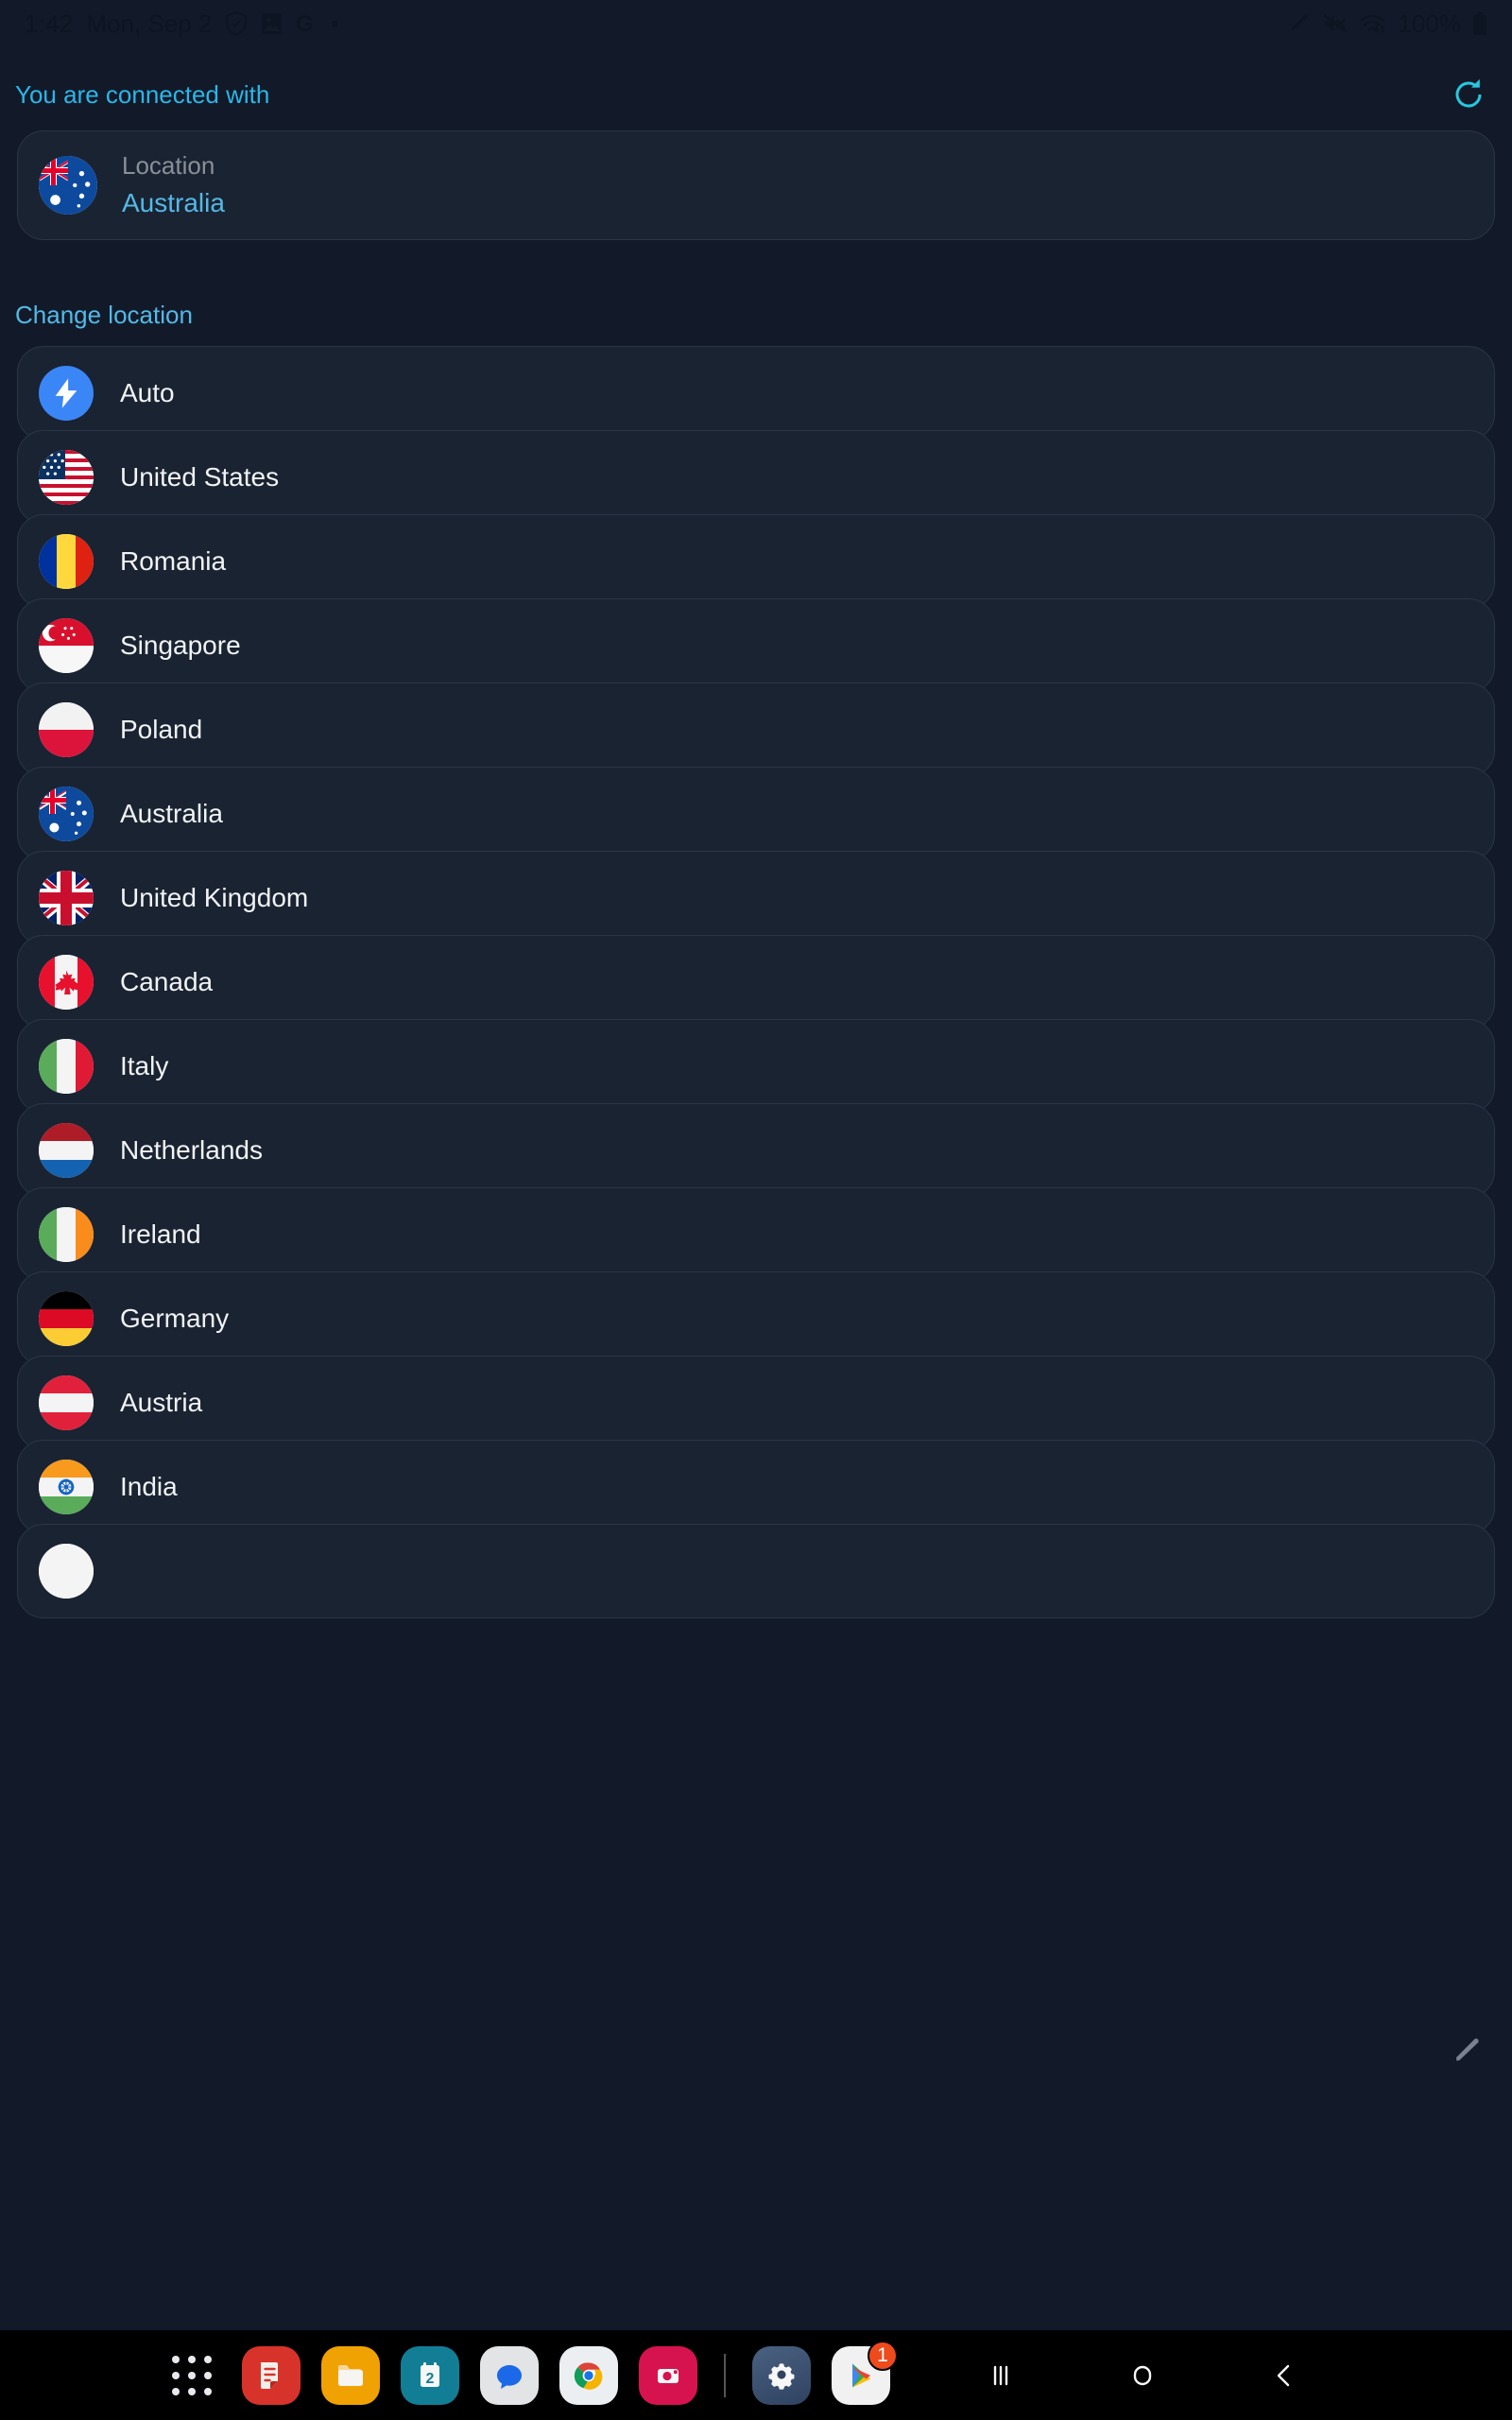 The height and width of the screenshot is (2420, 1512). Describe the element at coordinates (144, 1065) in the screenshot. I see `location-row-label: Italy` at that location.